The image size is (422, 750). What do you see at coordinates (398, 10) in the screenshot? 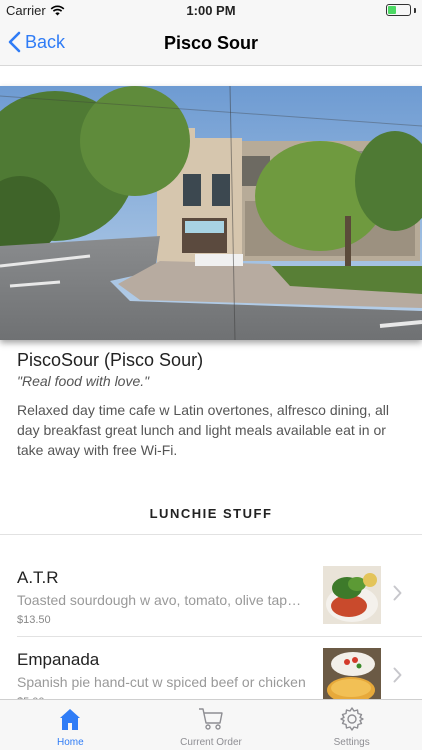
I see `battery-icon` at bounding box center [398, 10].